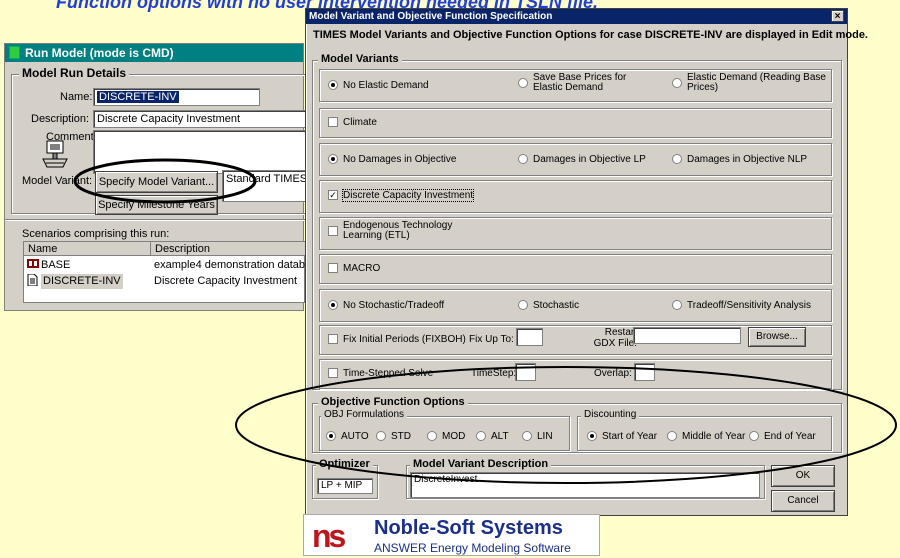 The height and width of the screenshot is (558, 900). I want to click on end-of-year-radio: End of Year, so click(782, 436).